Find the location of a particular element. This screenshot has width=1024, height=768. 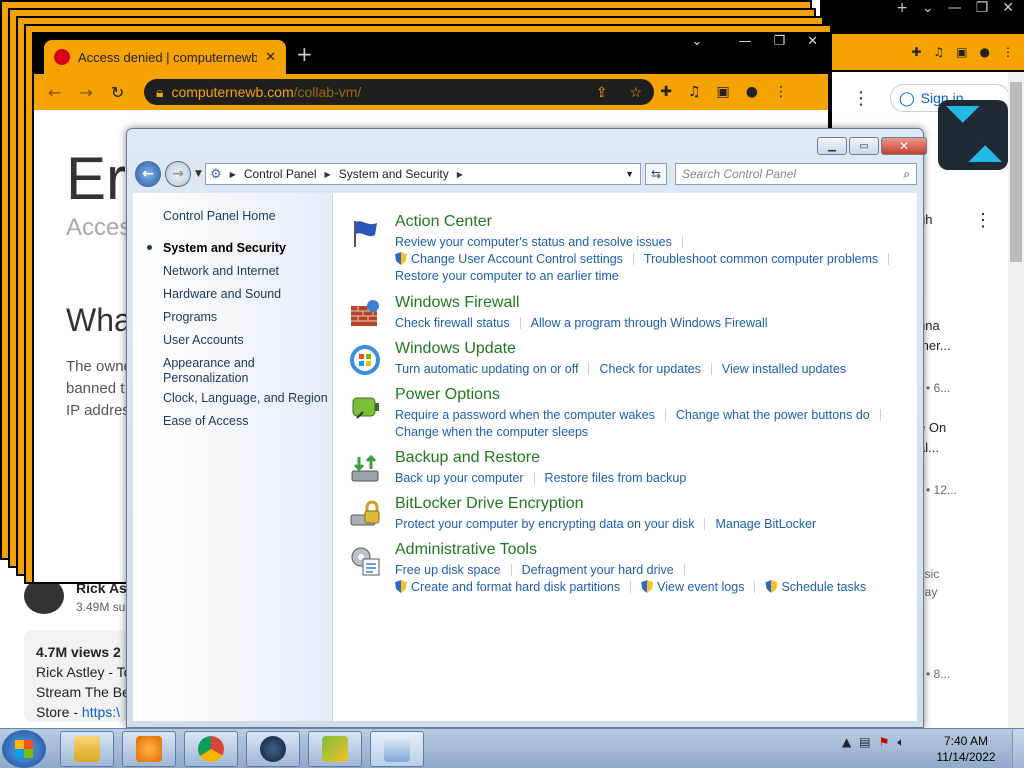

taskbar-chrome is located at coordinates (211, 749).